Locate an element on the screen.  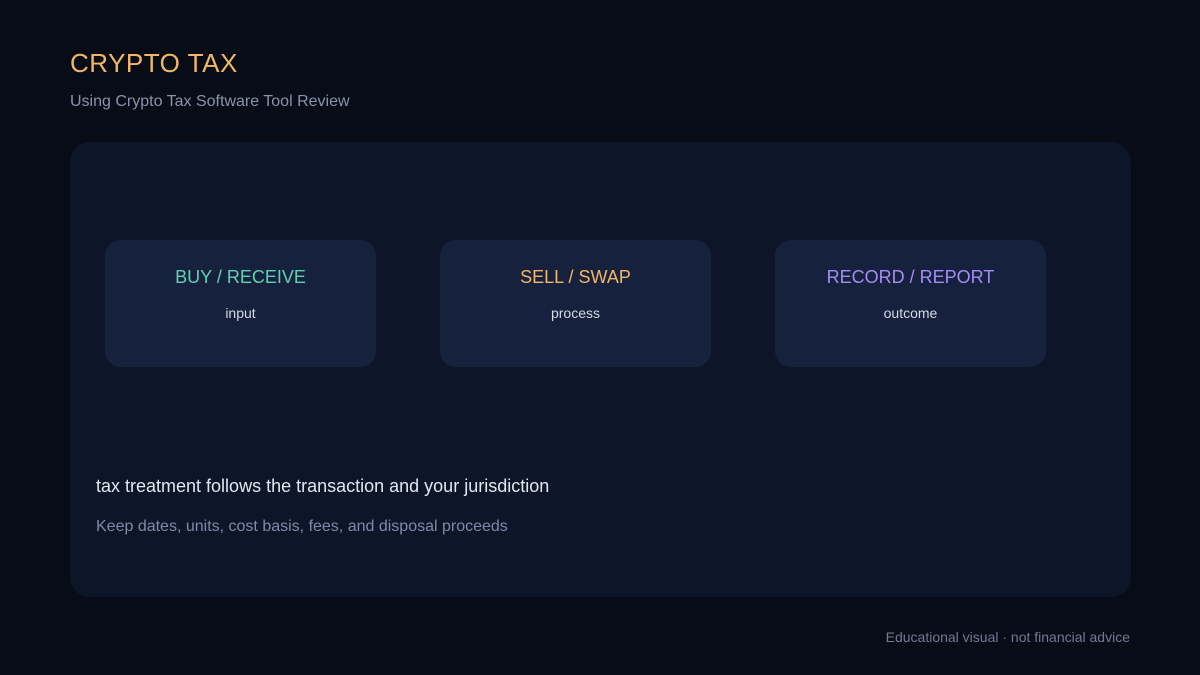
step-sublabel: process is located at coordinates (575, 313).